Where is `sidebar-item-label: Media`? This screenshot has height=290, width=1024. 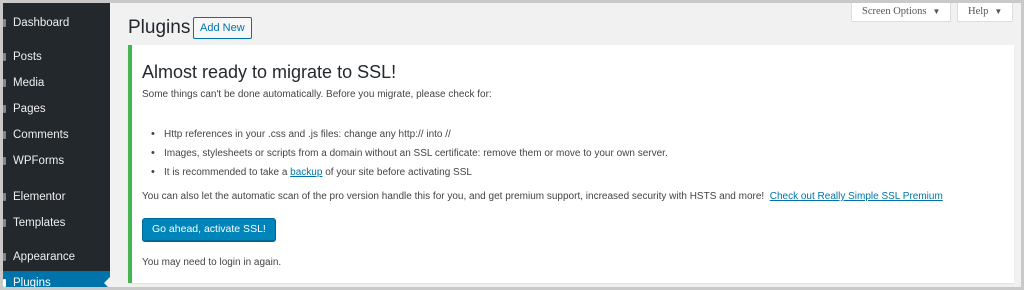
sidebar-item-label: Media is located at coordinates (29, 83).